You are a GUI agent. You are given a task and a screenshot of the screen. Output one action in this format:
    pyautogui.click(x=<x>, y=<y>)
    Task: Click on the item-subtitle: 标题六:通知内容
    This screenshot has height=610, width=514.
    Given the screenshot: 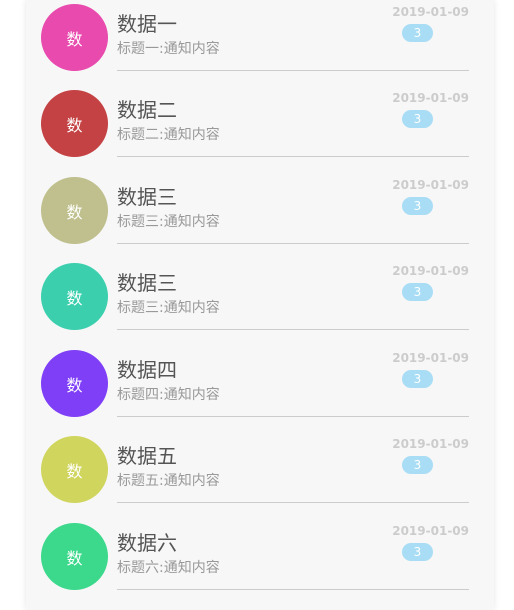 What is the action you would take?
    pyautogui.click(x=168, y=568)
    